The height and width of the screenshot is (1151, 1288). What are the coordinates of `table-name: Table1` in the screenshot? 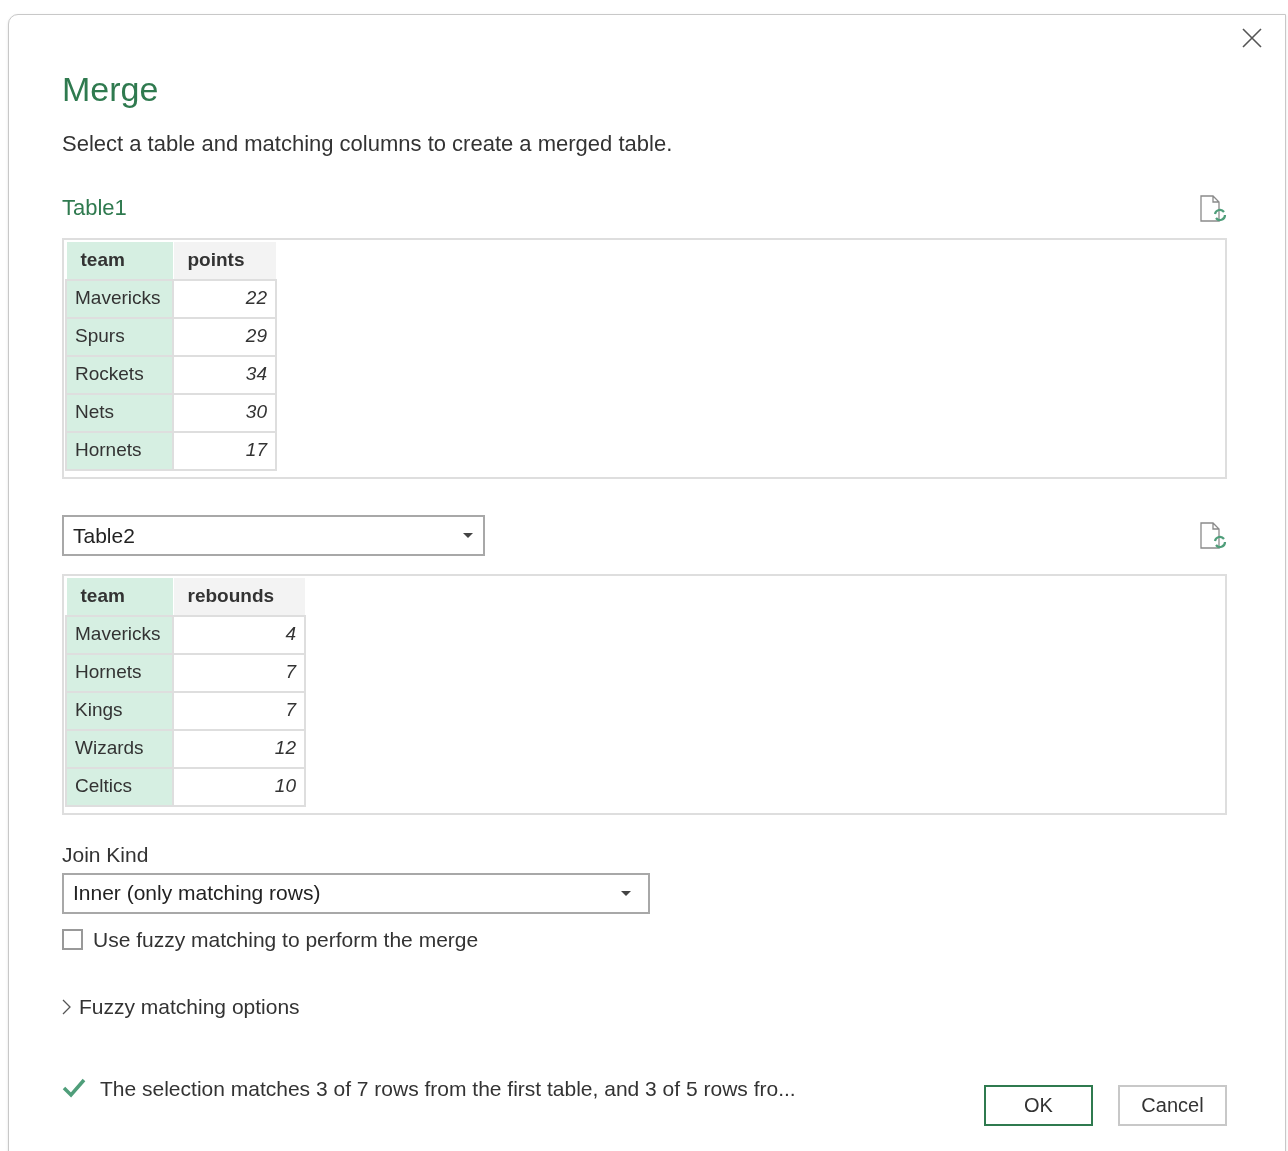 It's located at (94, 208).